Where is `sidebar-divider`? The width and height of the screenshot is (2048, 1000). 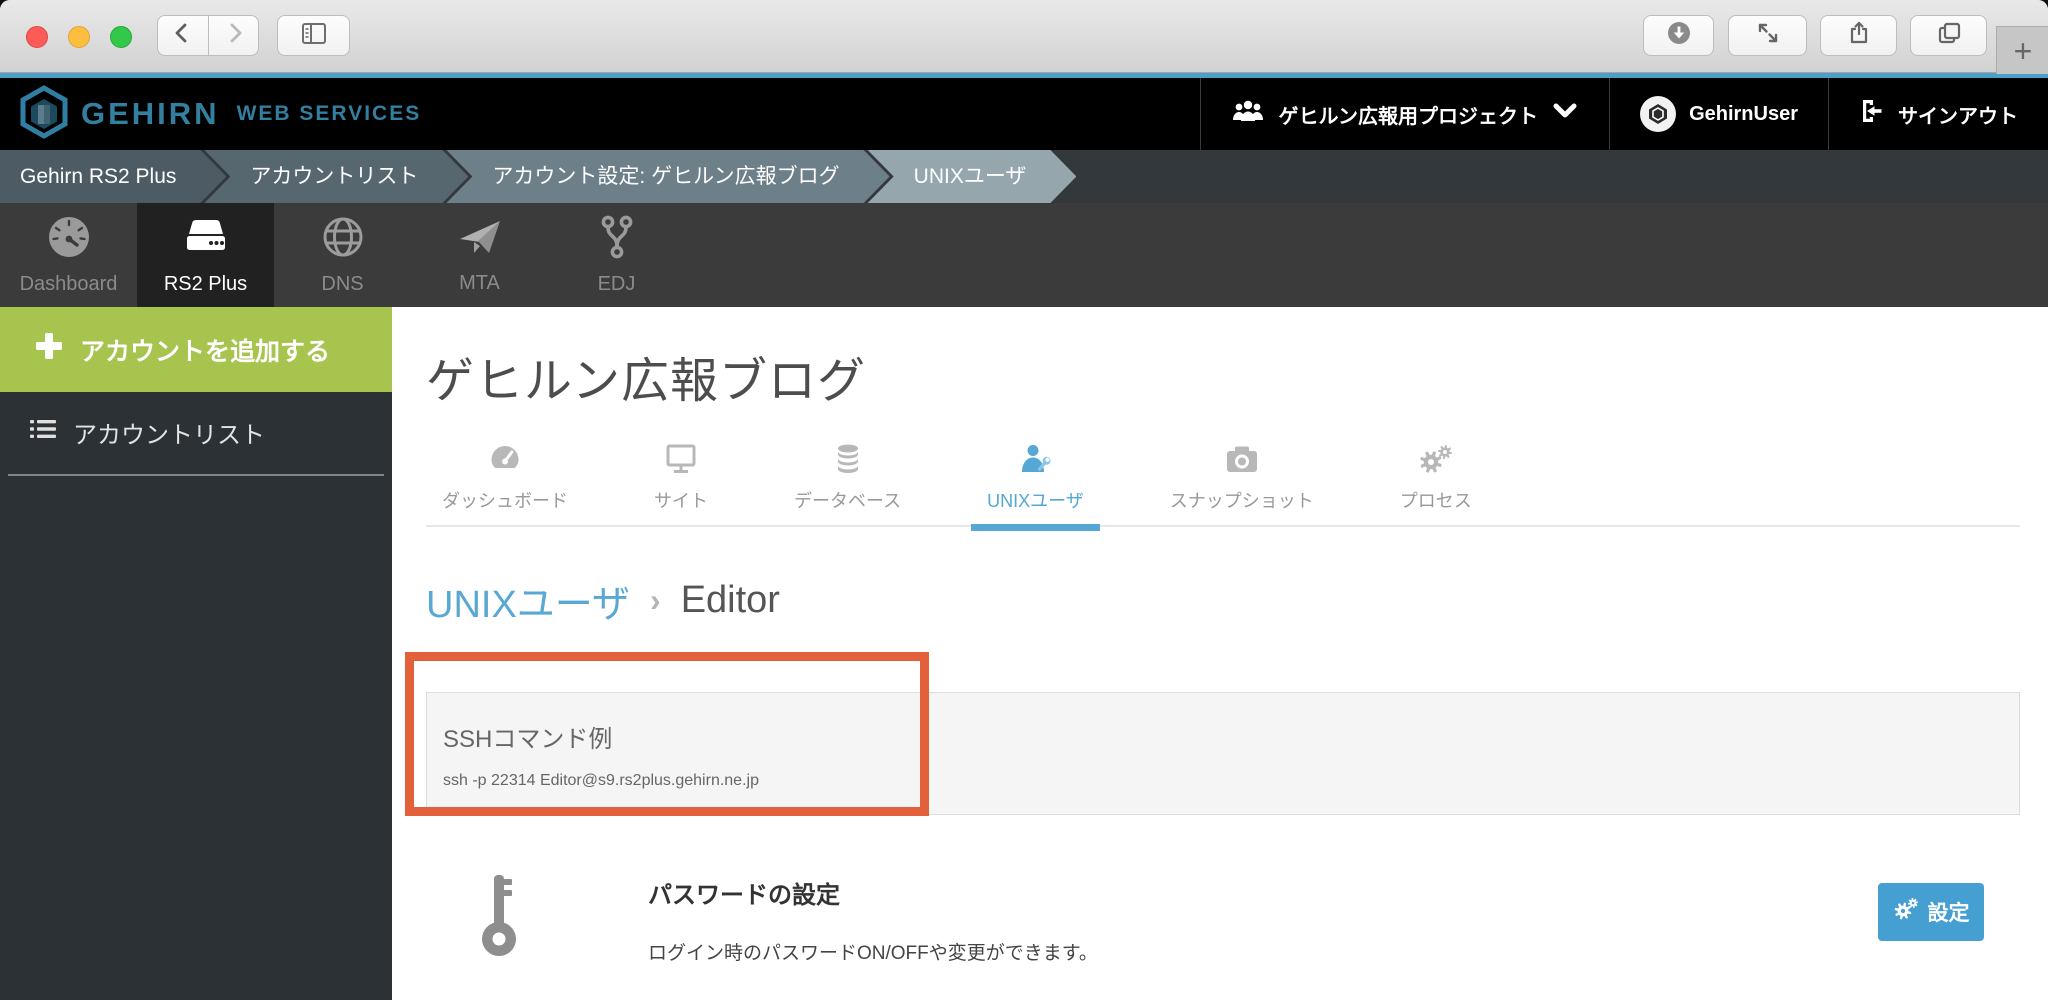 sidebar-divider is located at coordinates (196, 475).